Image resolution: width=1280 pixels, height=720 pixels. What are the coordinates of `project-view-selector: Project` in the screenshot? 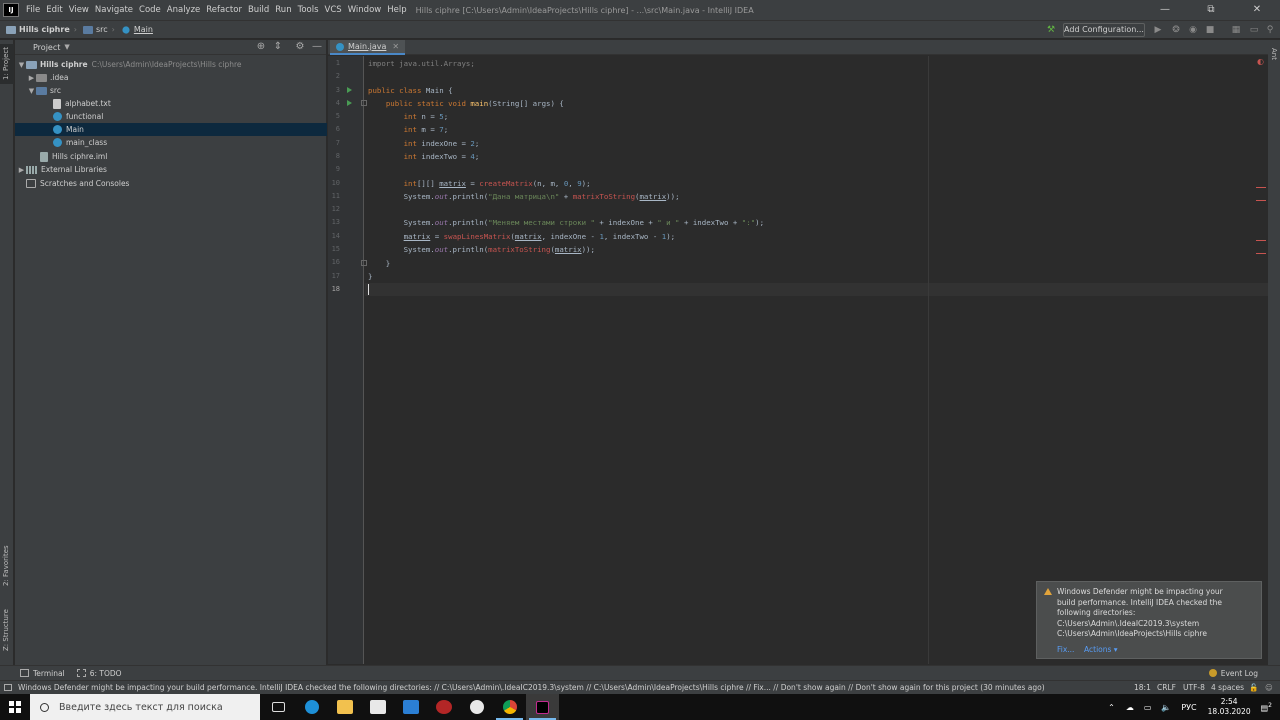 It's located at (46, 47).